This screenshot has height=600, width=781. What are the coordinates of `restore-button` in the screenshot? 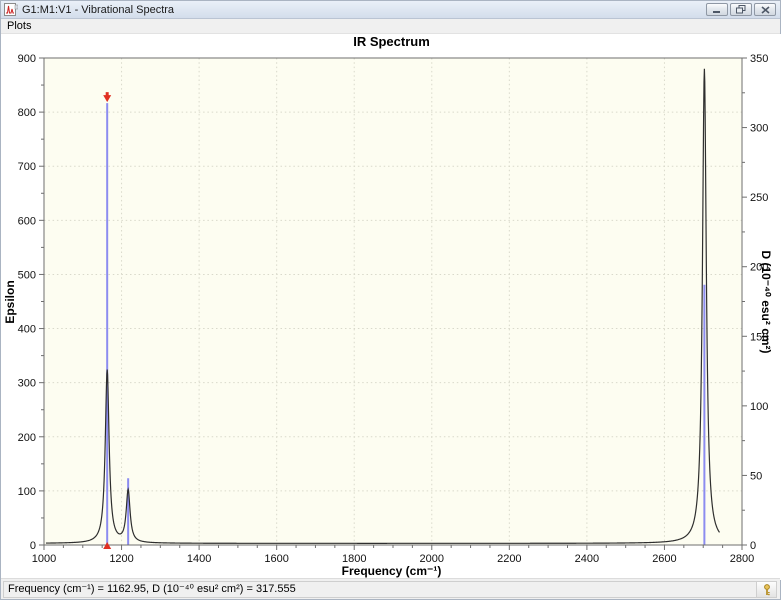 It's located at (741, 9).